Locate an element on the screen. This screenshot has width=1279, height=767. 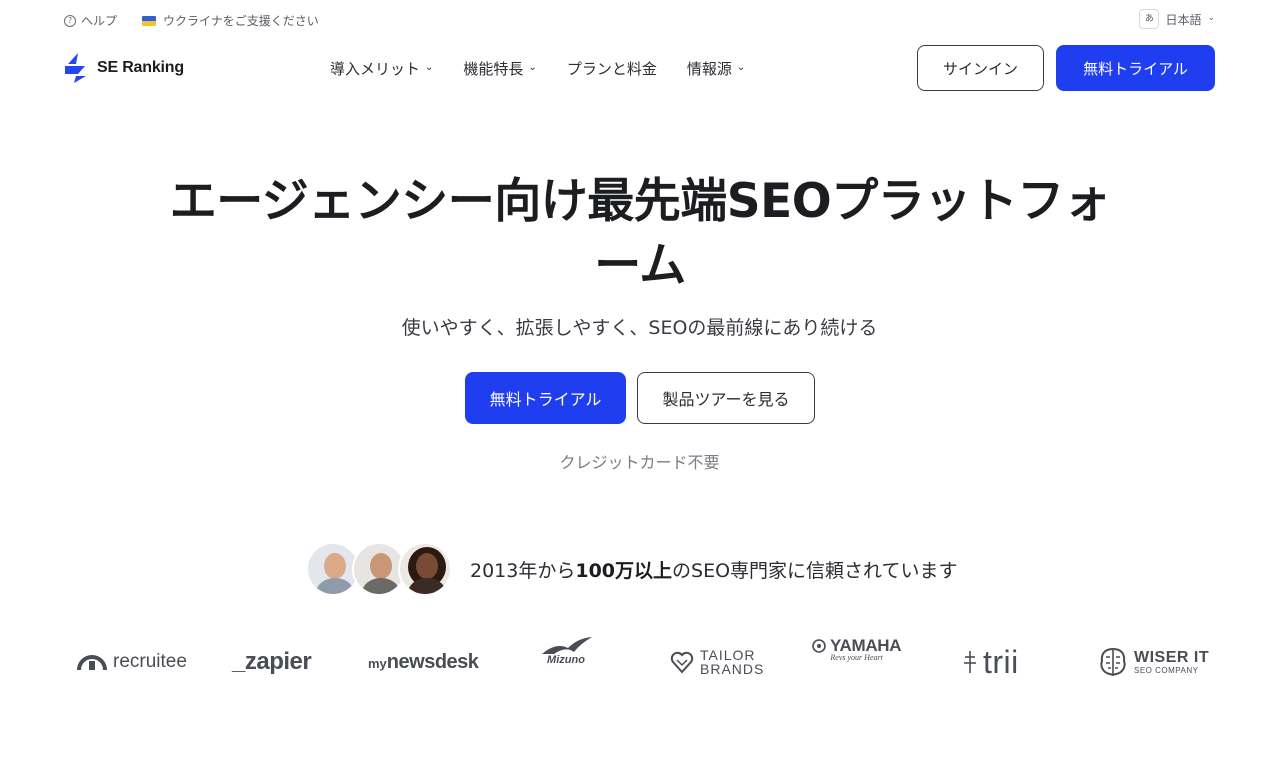
logo-wiser-it: WISER IT SEO COMPANY is located at coordinates (1153, 662).